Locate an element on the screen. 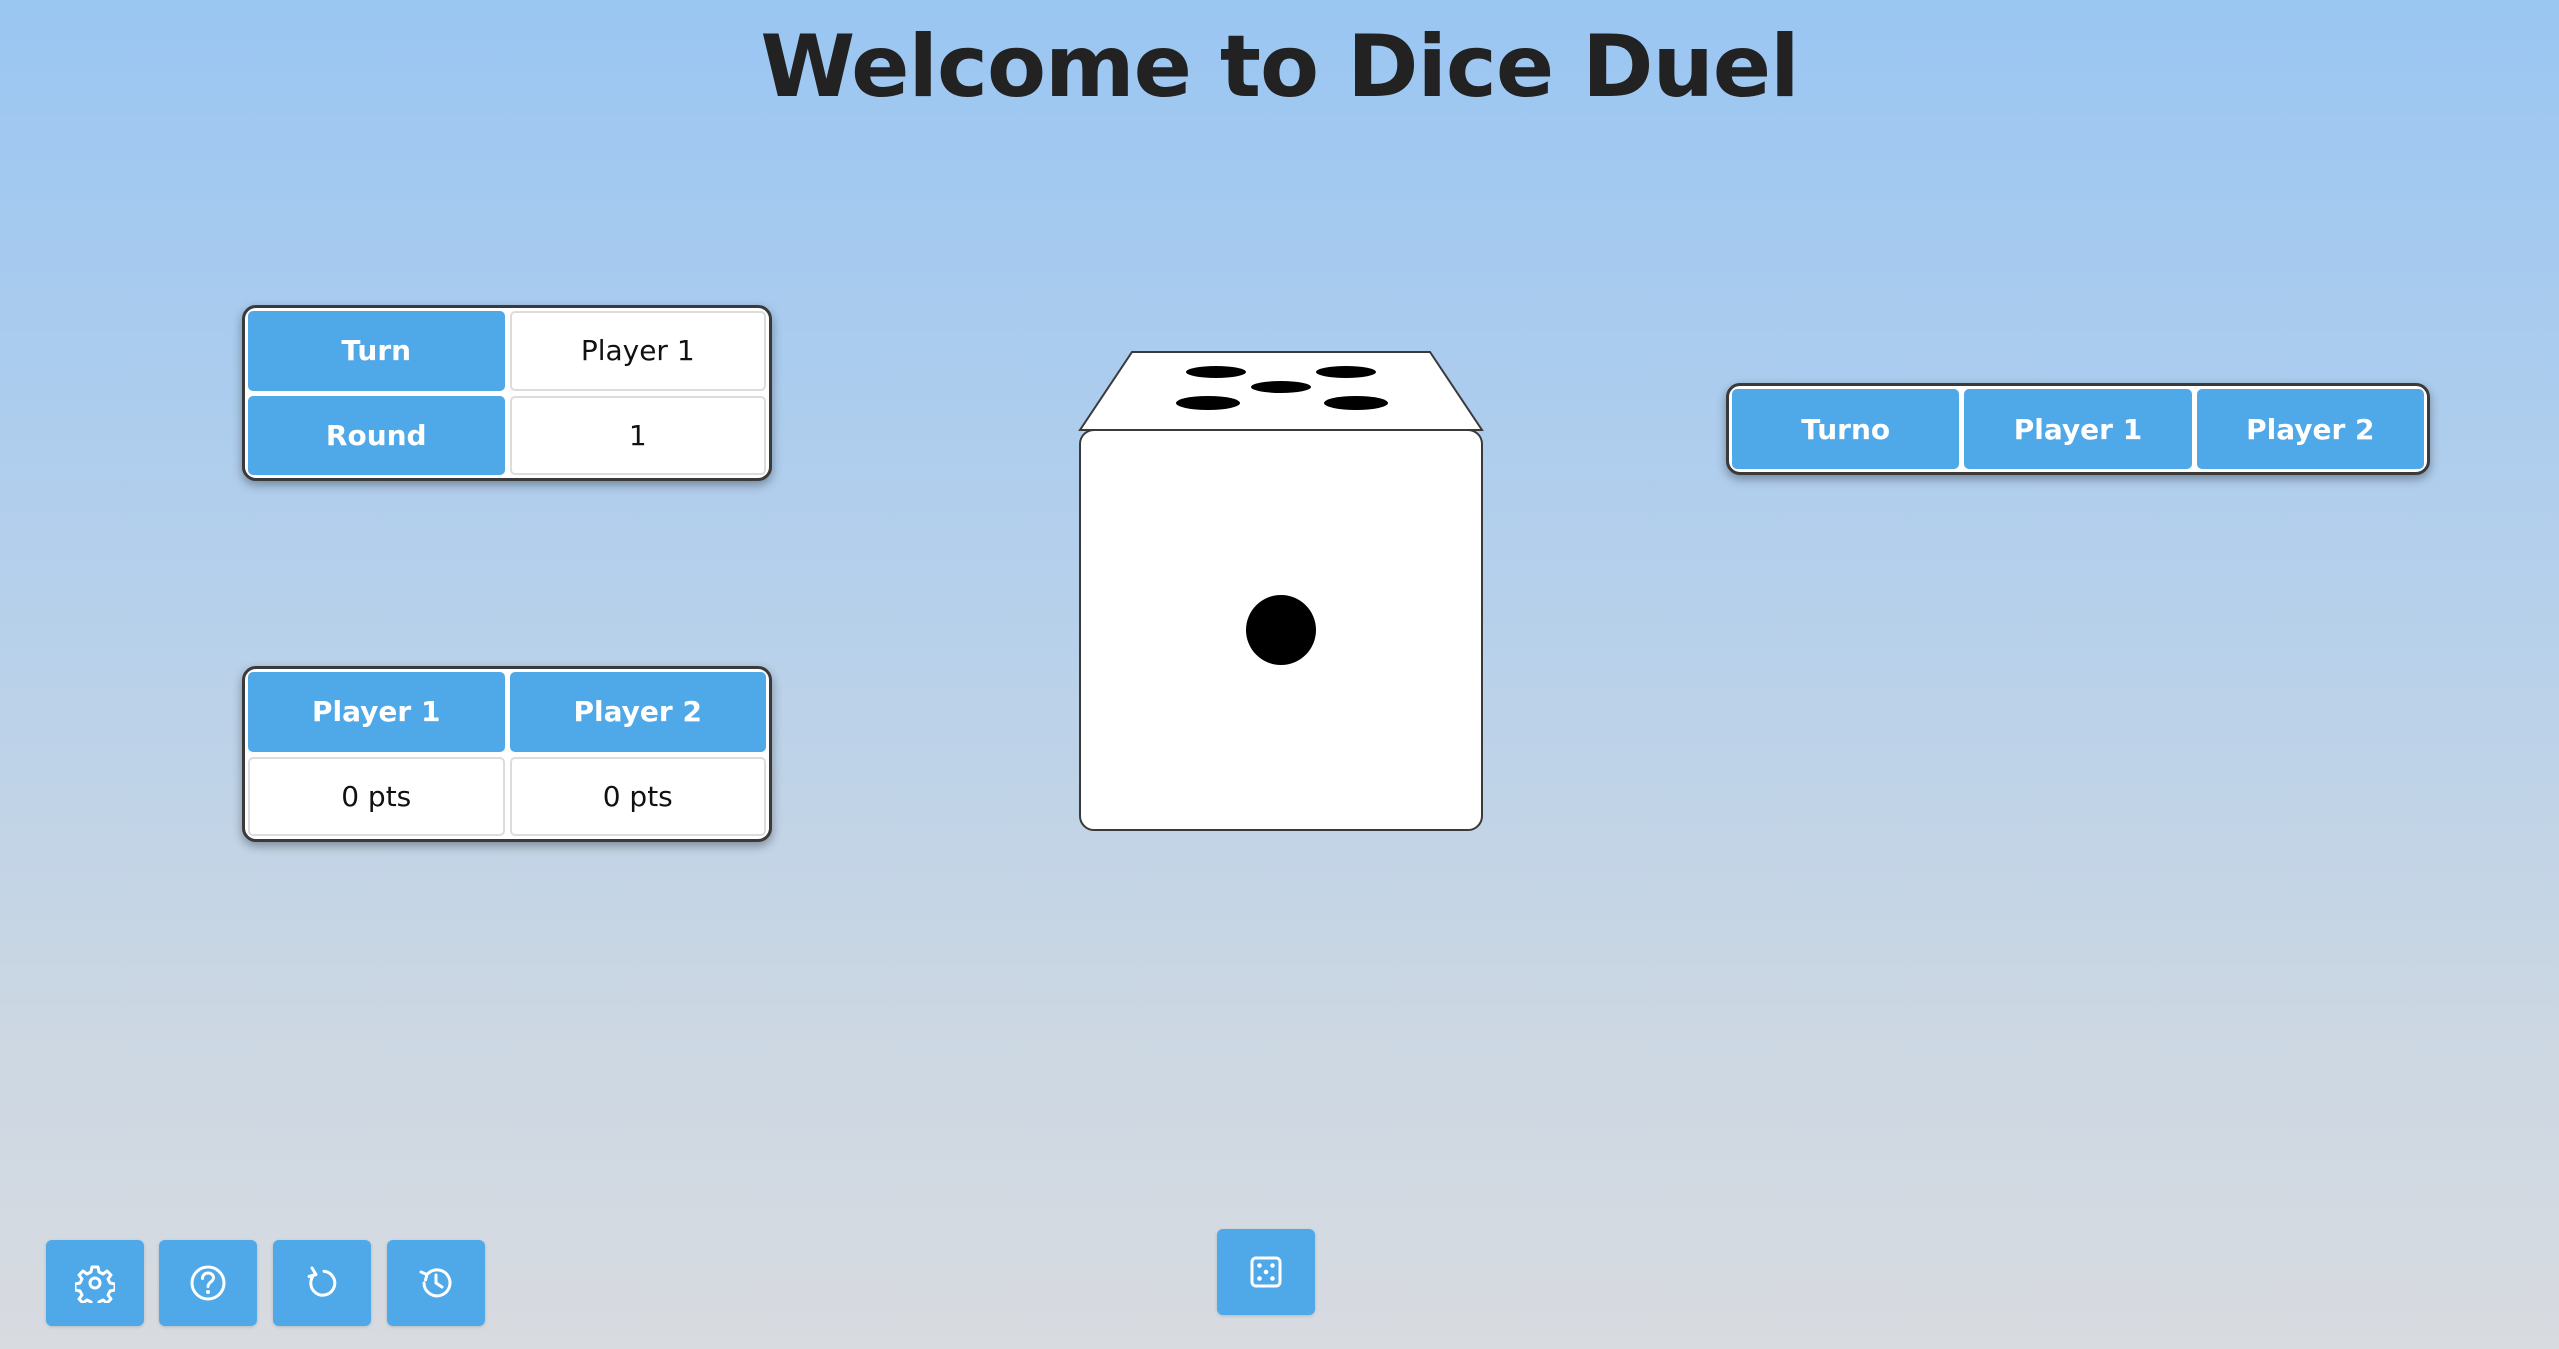  history-table: Turno Player 1 Player 2 is located at coordinates (2078, 429).